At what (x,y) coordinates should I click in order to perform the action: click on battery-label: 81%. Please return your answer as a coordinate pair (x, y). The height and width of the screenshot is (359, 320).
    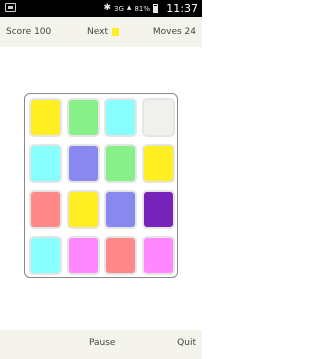
    Looking at the image, I should click on (142, 8).